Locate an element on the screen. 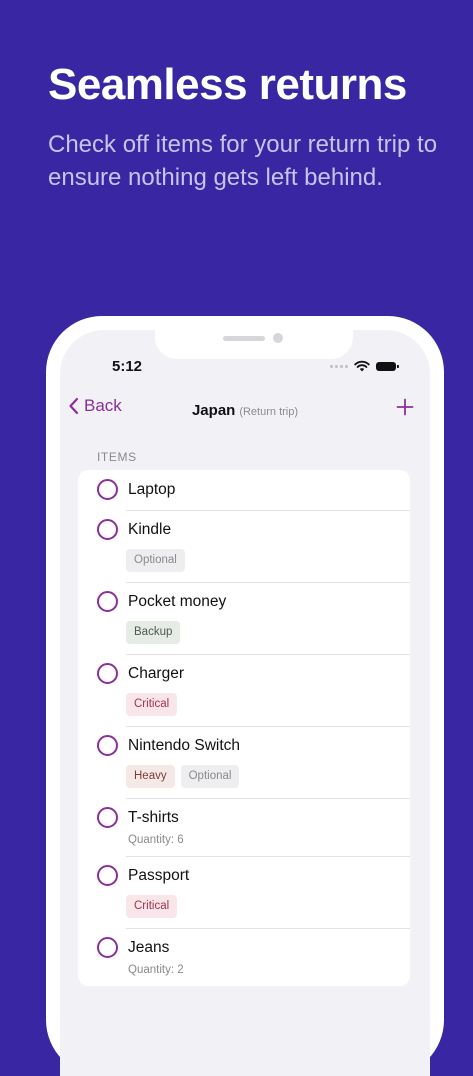  section-label: ITEMS is located at coordinates (117, 457).